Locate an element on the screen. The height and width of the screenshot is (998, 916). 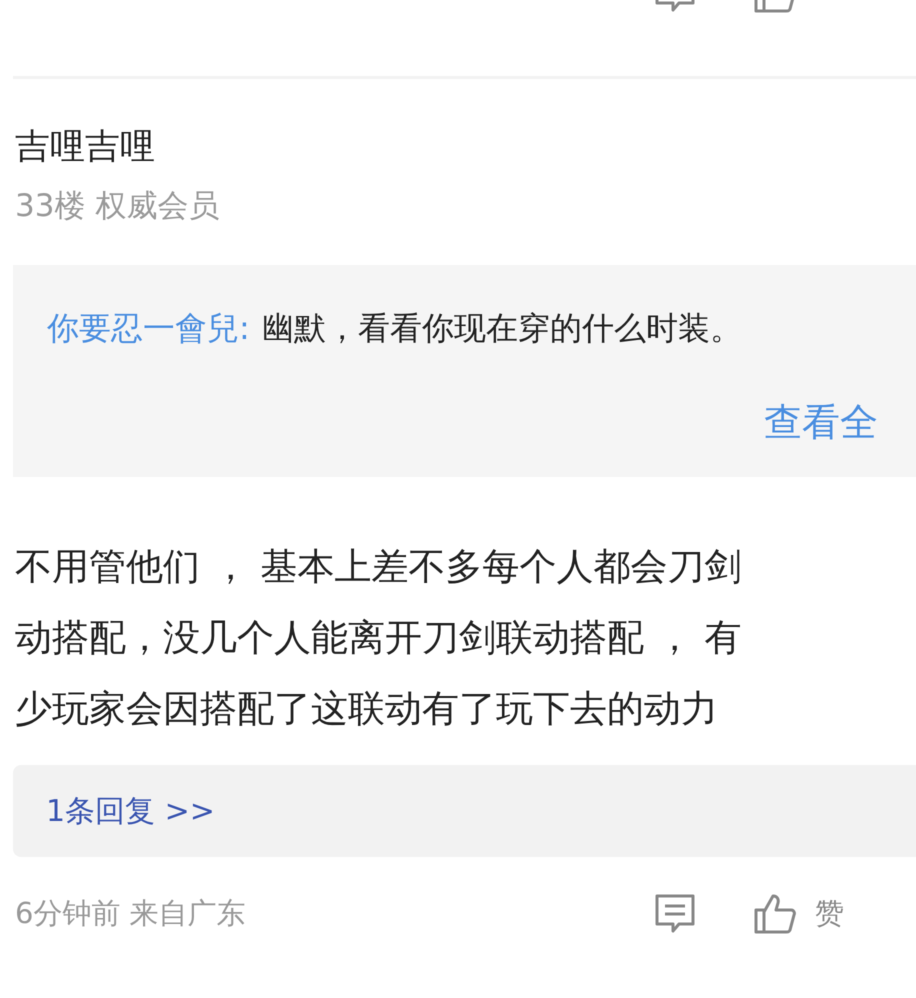
comment-meta: 6分钟前 来自广东 is located at coordinates (130, 913).